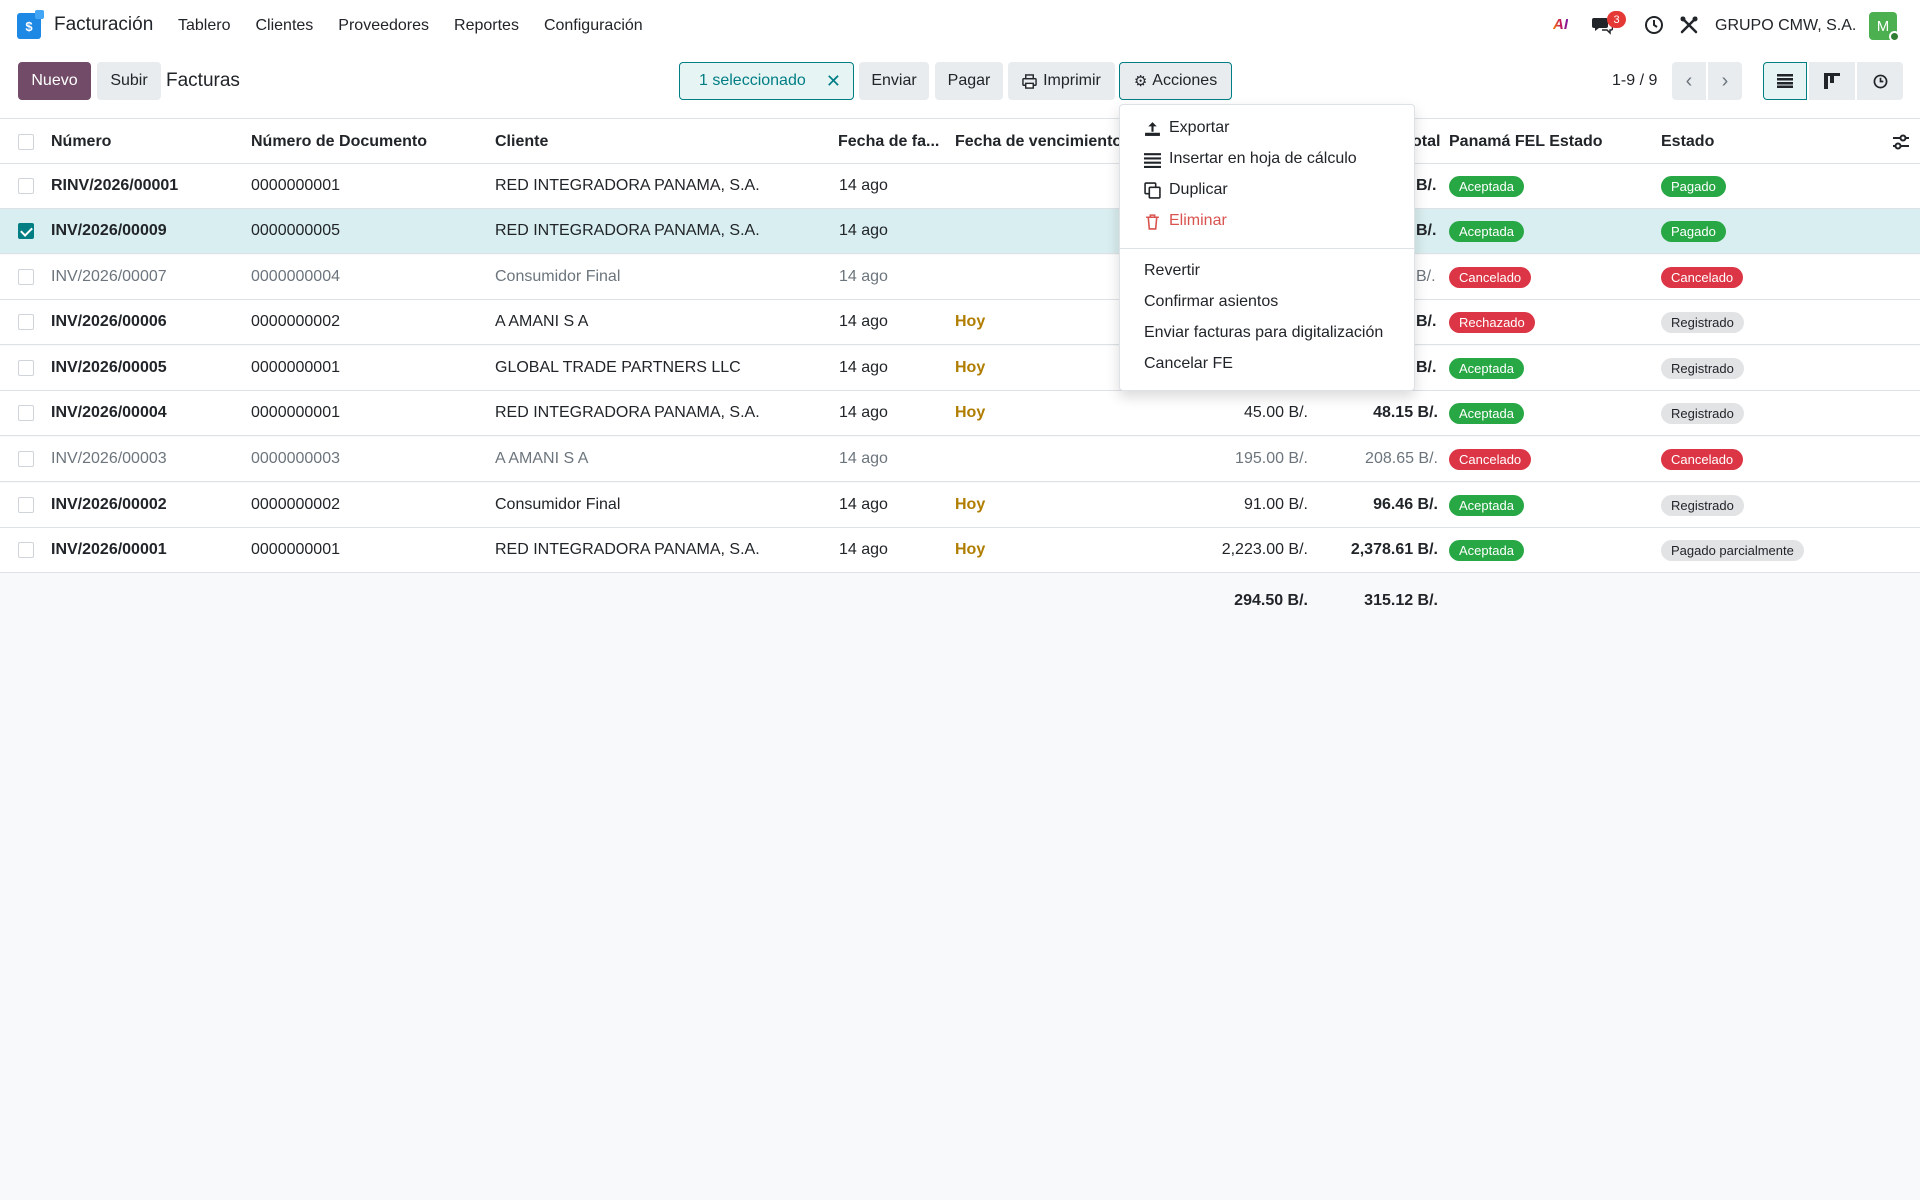  I want to click on pager-previous-button: ‹, so click(1689, 81).